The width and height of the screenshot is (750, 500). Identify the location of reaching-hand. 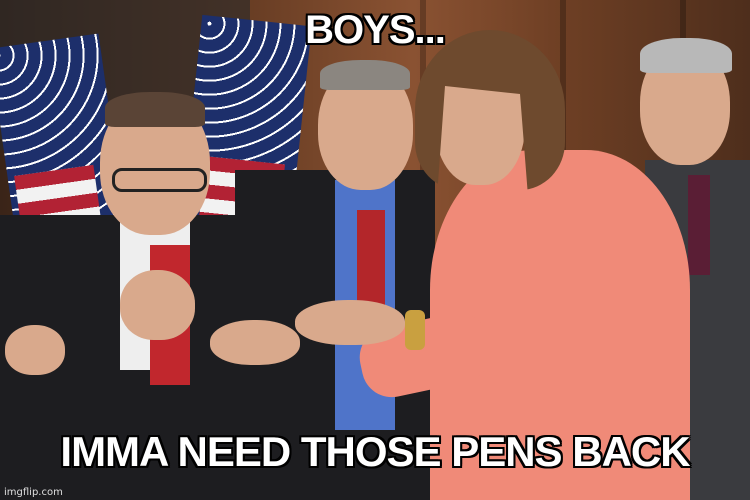
(255, 342).